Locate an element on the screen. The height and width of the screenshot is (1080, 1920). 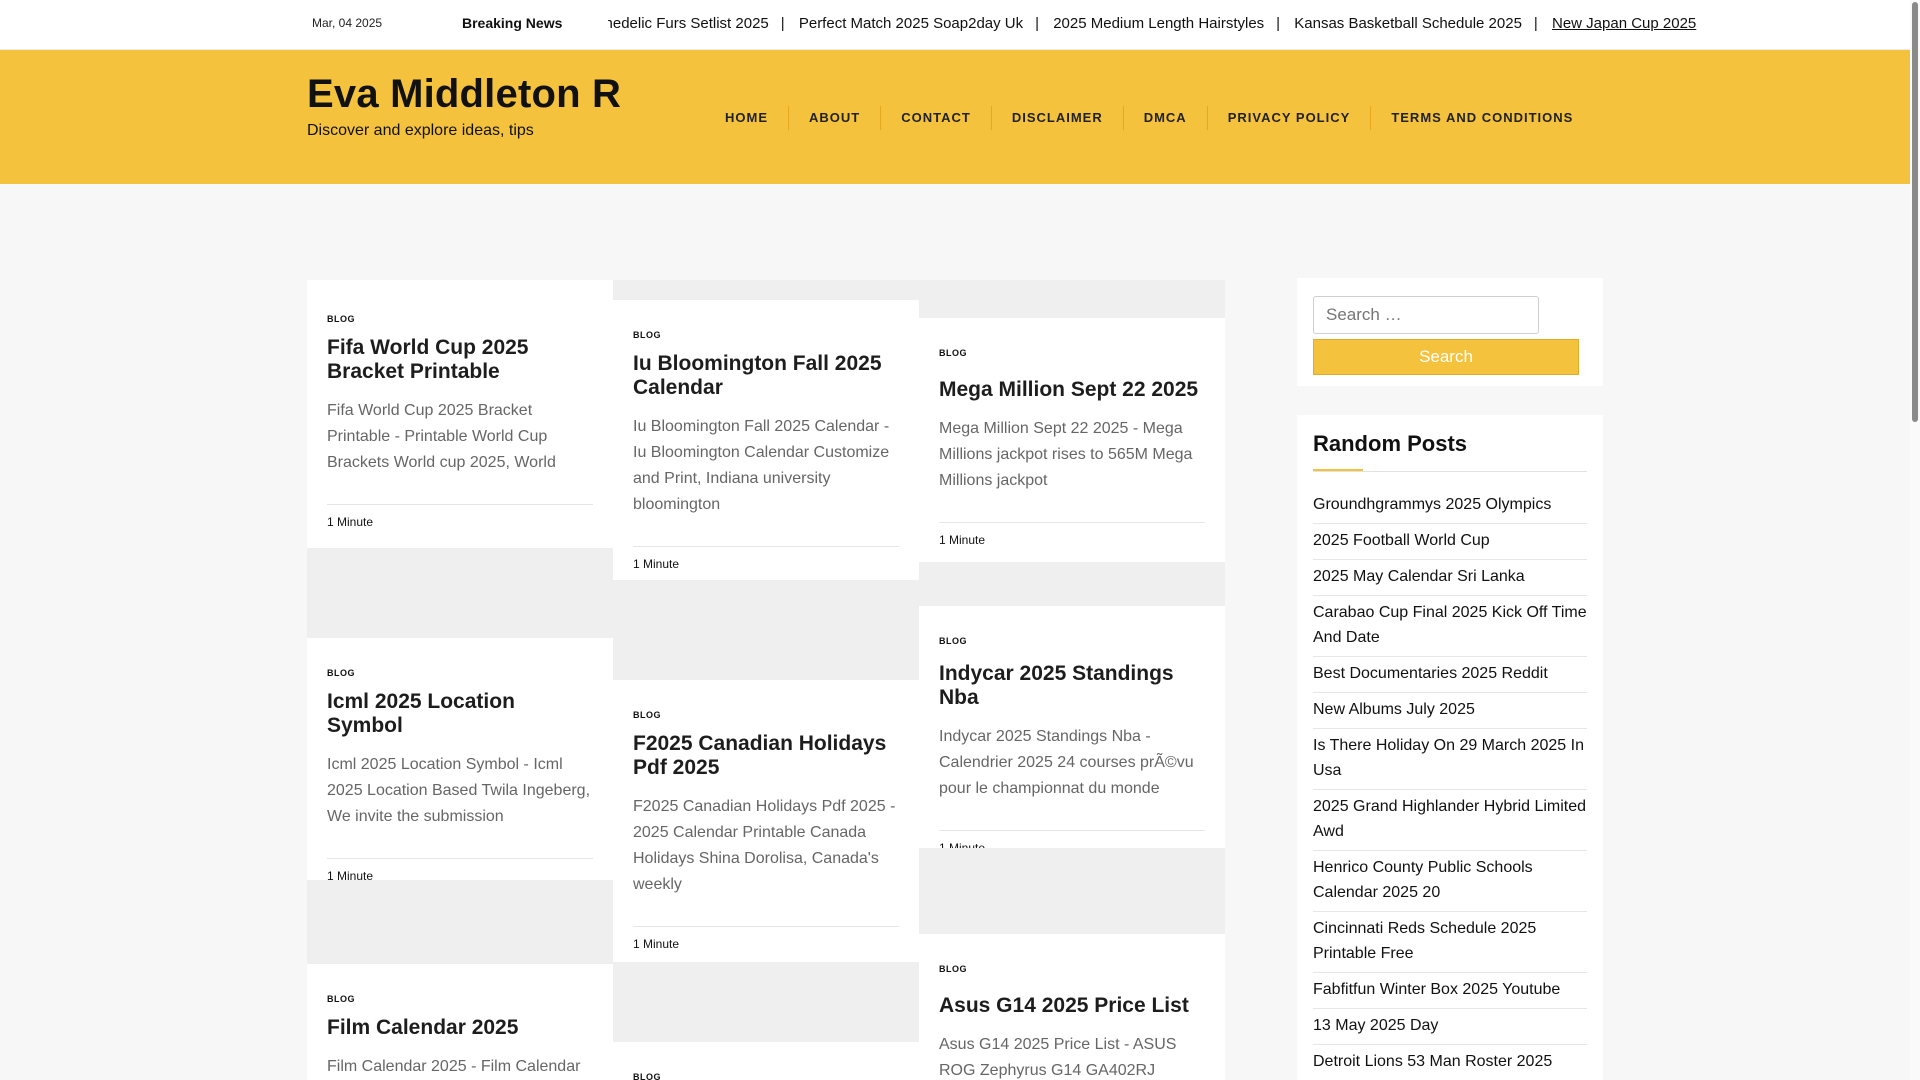
post-card: BLOG is located at coordinates (766, 1061).